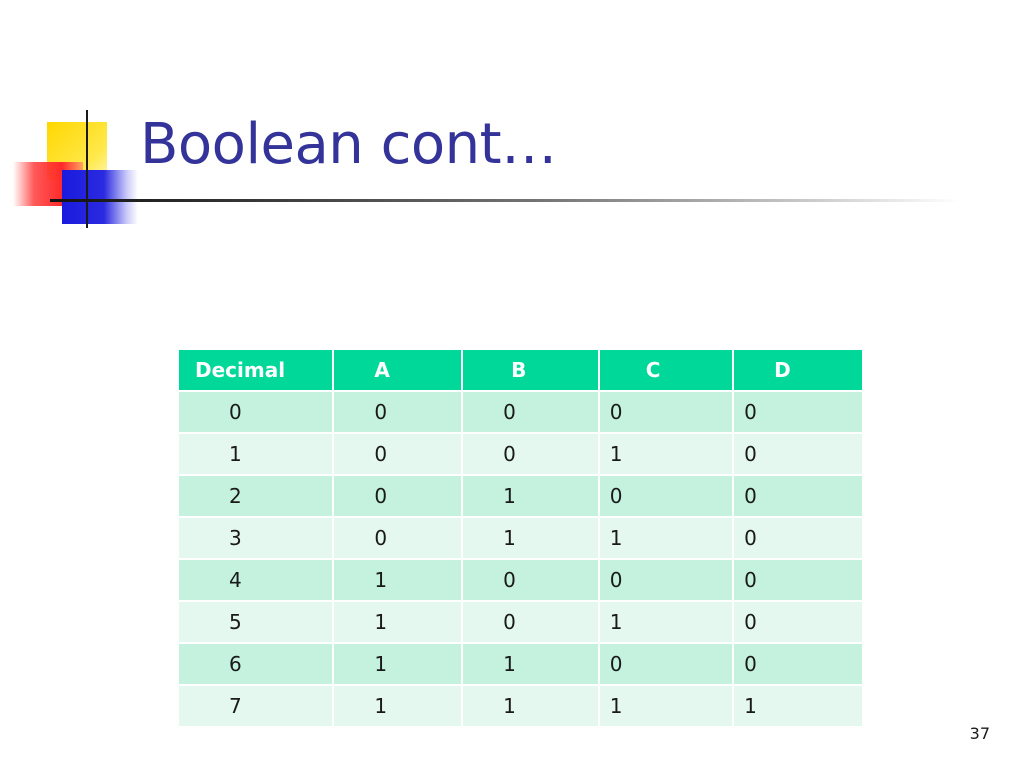  I want to click on table-row: 1 0 0 1 0, so click(520, 455).